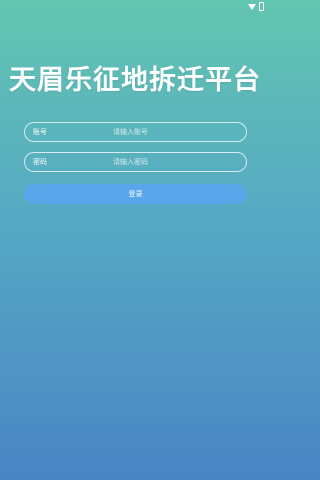  Describe the element at coordinates (40, 132) in the screenshot. I see `account-label: 账号` at that location.